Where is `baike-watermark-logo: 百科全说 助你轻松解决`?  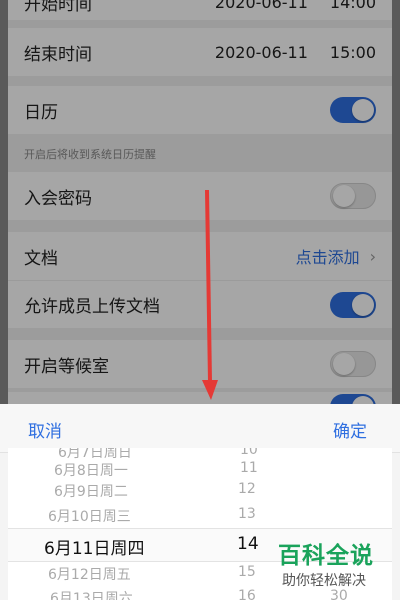
baike-watermark-logo: 百科全说 助你轻松解决 is located at coordinates (336, 566).